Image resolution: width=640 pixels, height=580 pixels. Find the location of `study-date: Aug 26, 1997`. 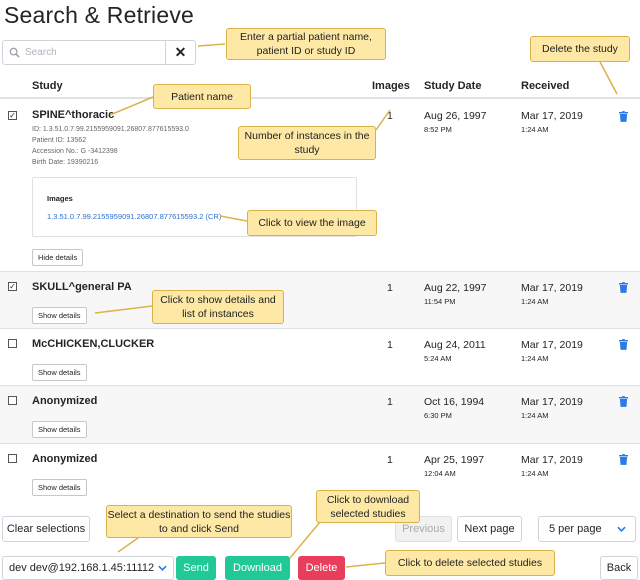

study-date: Aug 26, 1997 is located at coordinates (455, 116).